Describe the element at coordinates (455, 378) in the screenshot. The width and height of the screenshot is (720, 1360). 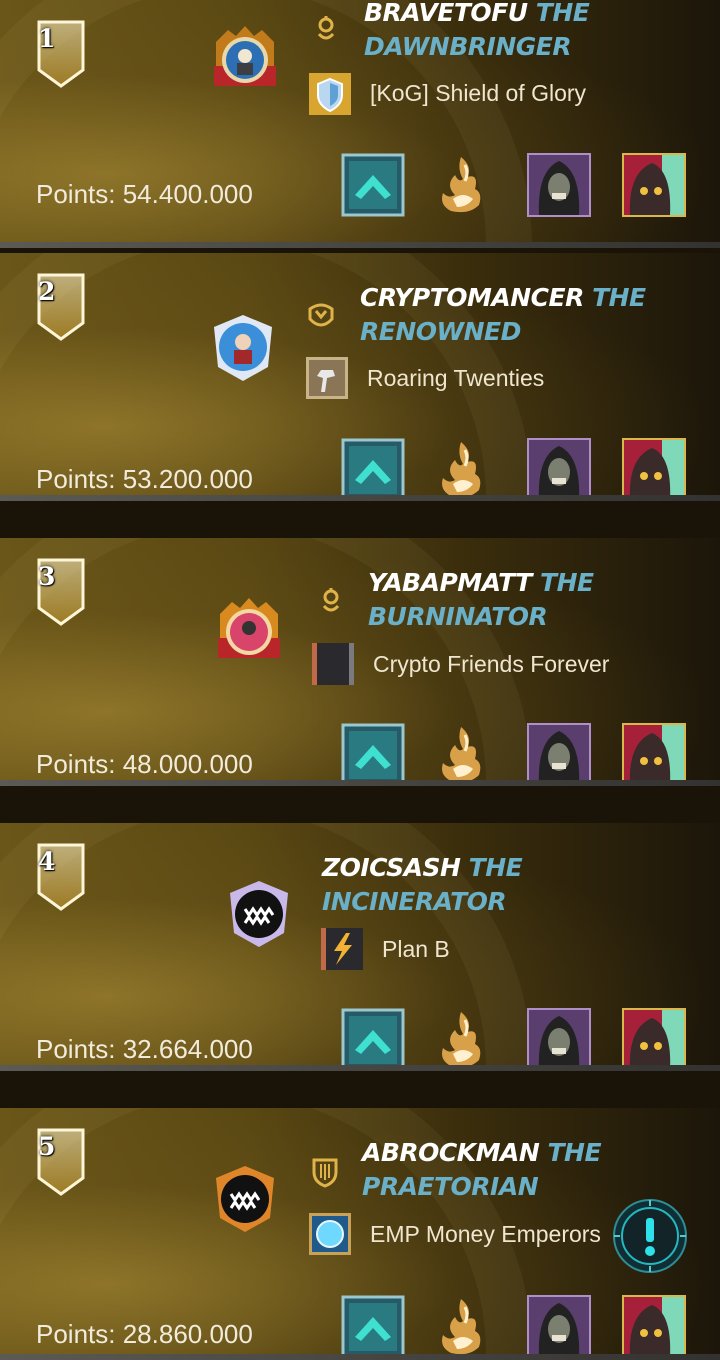
I see `guild-name: Roaring Twenties` at that location.